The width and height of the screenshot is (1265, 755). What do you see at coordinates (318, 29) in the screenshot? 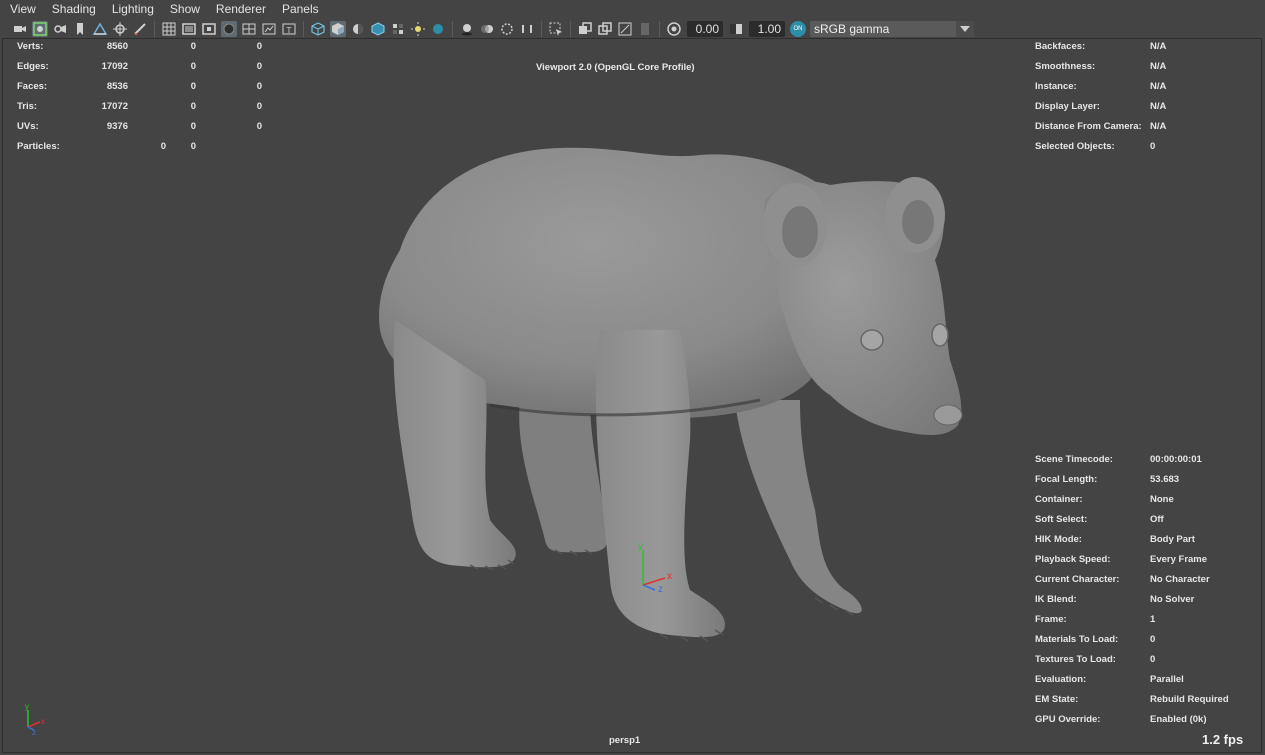
I see `wireframe-icon` at bounding box center [318, 29].